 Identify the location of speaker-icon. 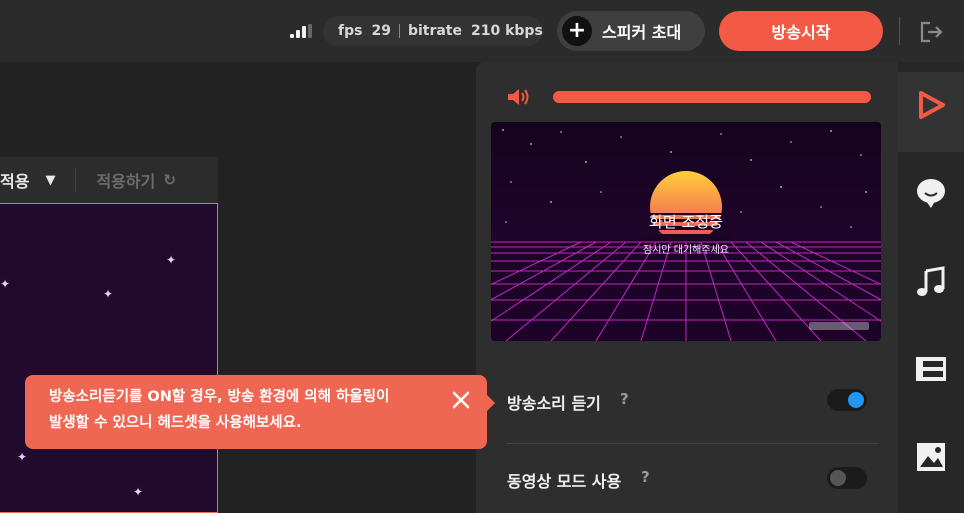
(519, 97).